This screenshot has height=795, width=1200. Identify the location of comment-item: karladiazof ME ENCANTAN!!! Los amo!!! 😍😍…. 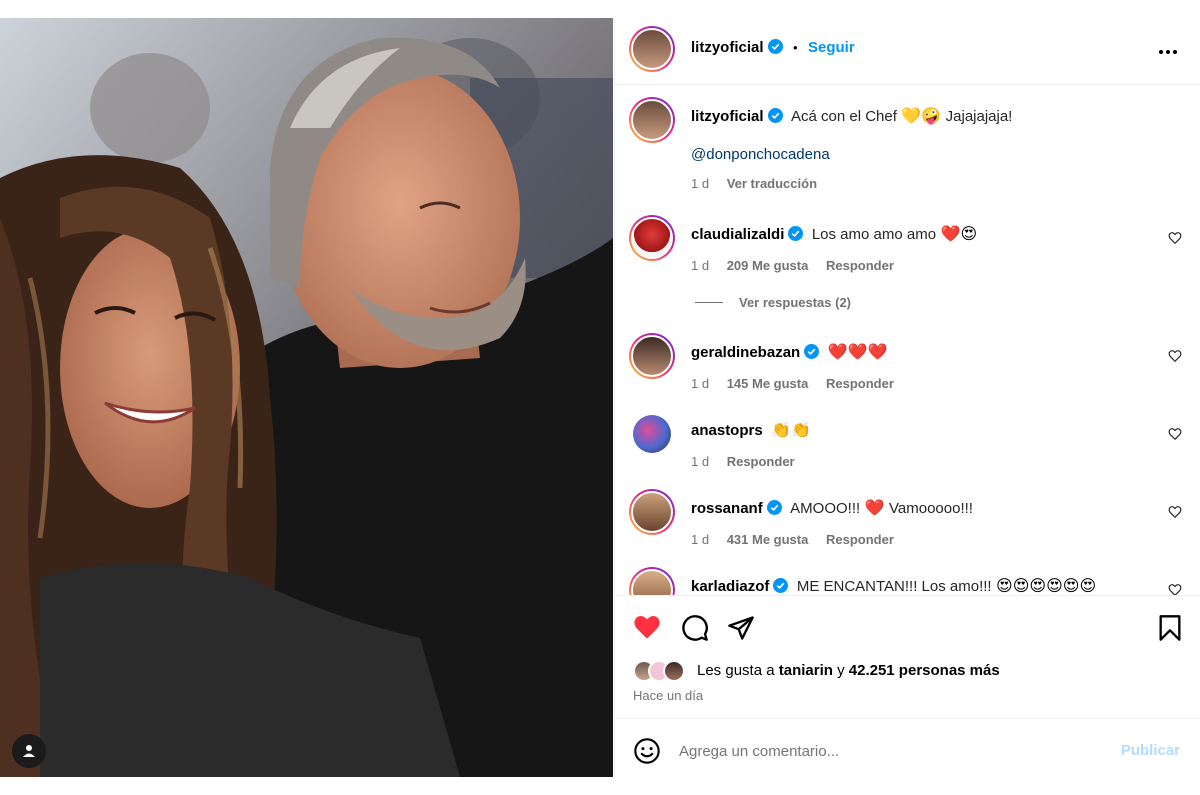
(907, 581).